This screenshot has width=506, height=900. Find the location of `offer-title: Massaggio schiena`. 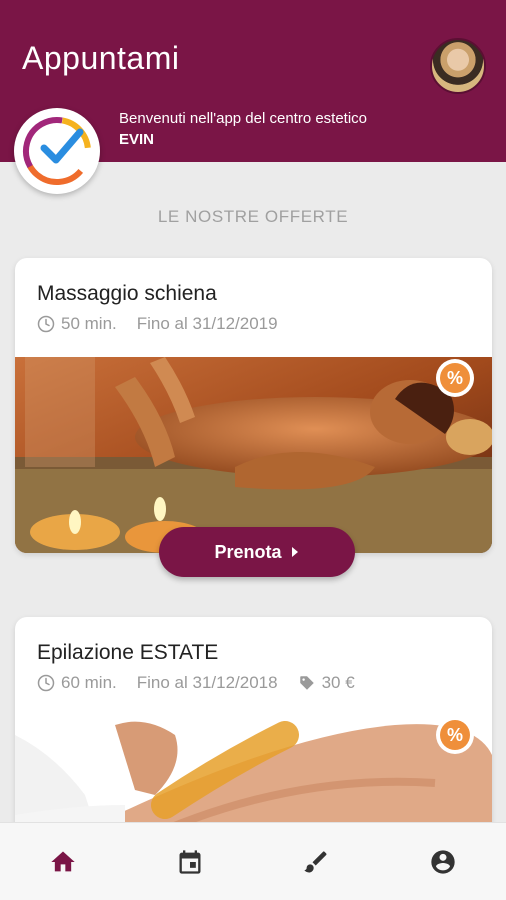

offer-title: Massaggio schiena is located at coordinates (127, 293).